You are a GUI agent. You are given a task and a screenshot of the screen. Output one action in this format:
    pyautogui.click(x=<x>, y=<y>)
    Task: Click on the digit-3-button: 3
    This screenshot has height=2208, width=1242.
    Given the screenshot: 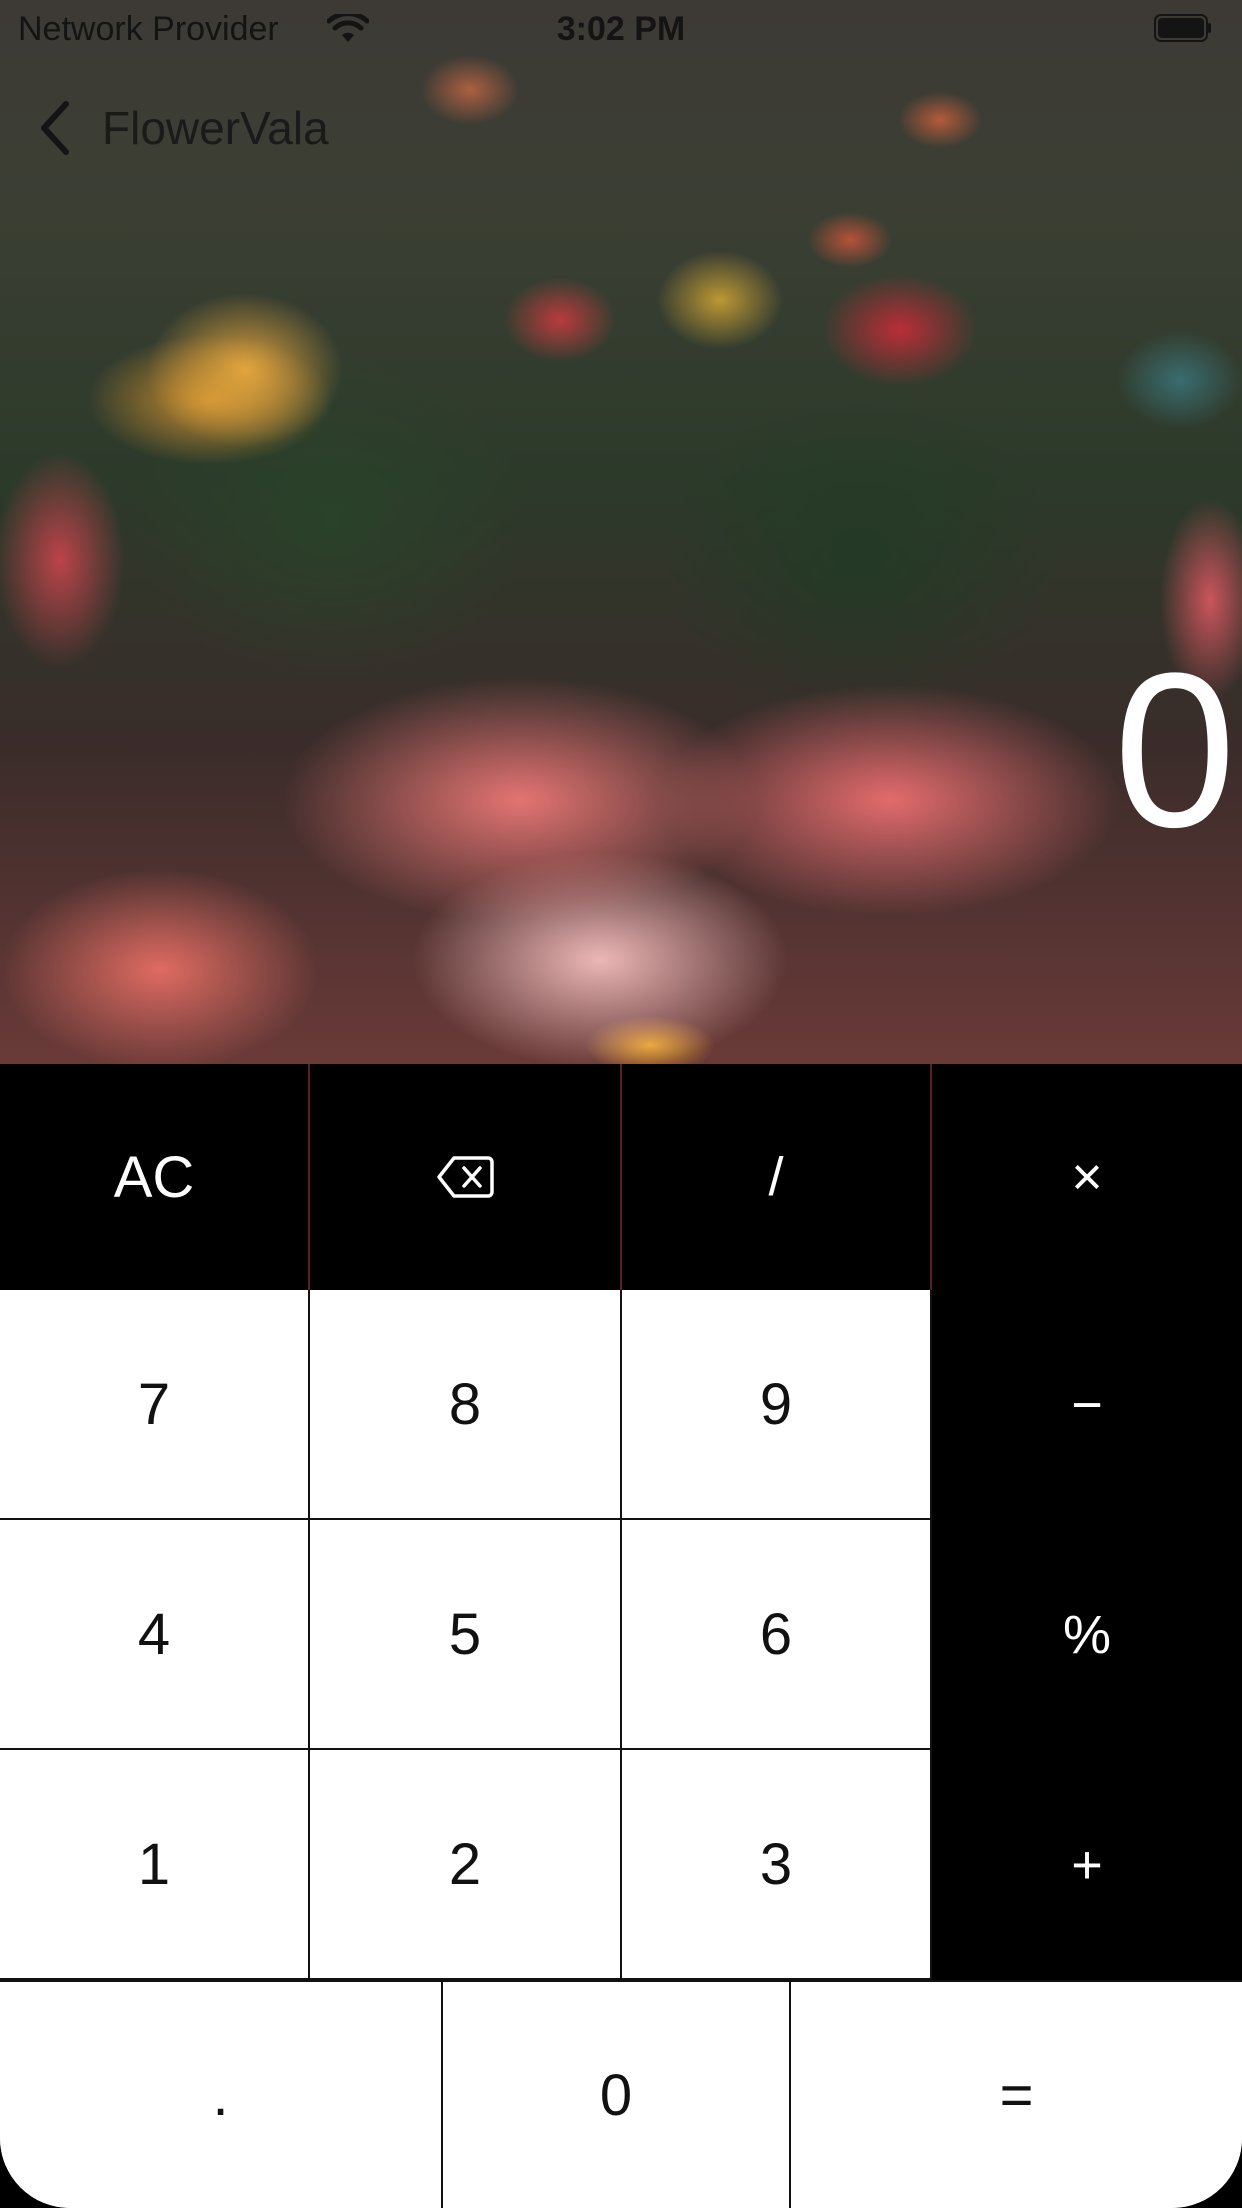 What is the action you would take?
    pyautogui.click(x=777, y=1865)
    